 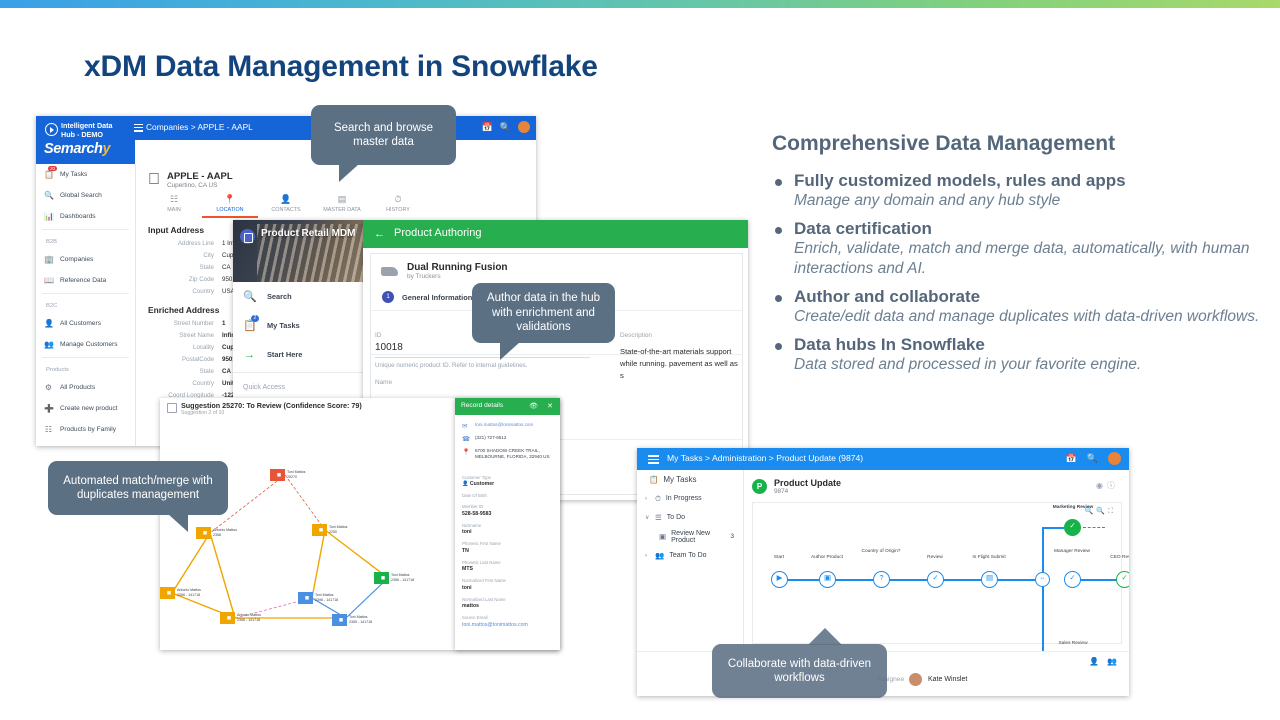 I want to click on workflow-node-review: ✓, so click(x=935, y=579).